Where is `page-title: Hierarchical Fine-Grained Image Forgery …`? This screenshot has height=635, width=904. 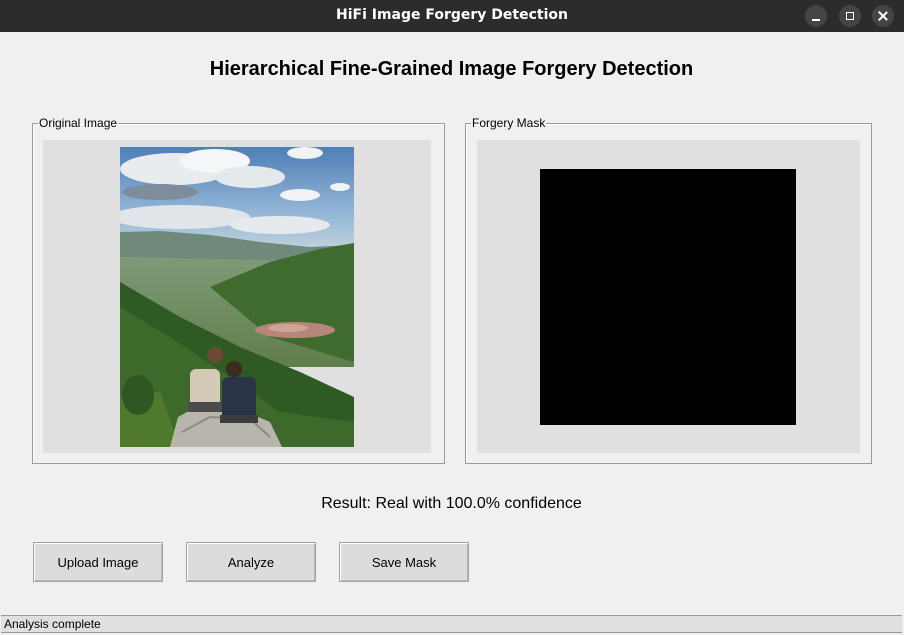
page-title: Hierarchical Fine-Grained Image Forgery … is located at coordinates (451, 69).